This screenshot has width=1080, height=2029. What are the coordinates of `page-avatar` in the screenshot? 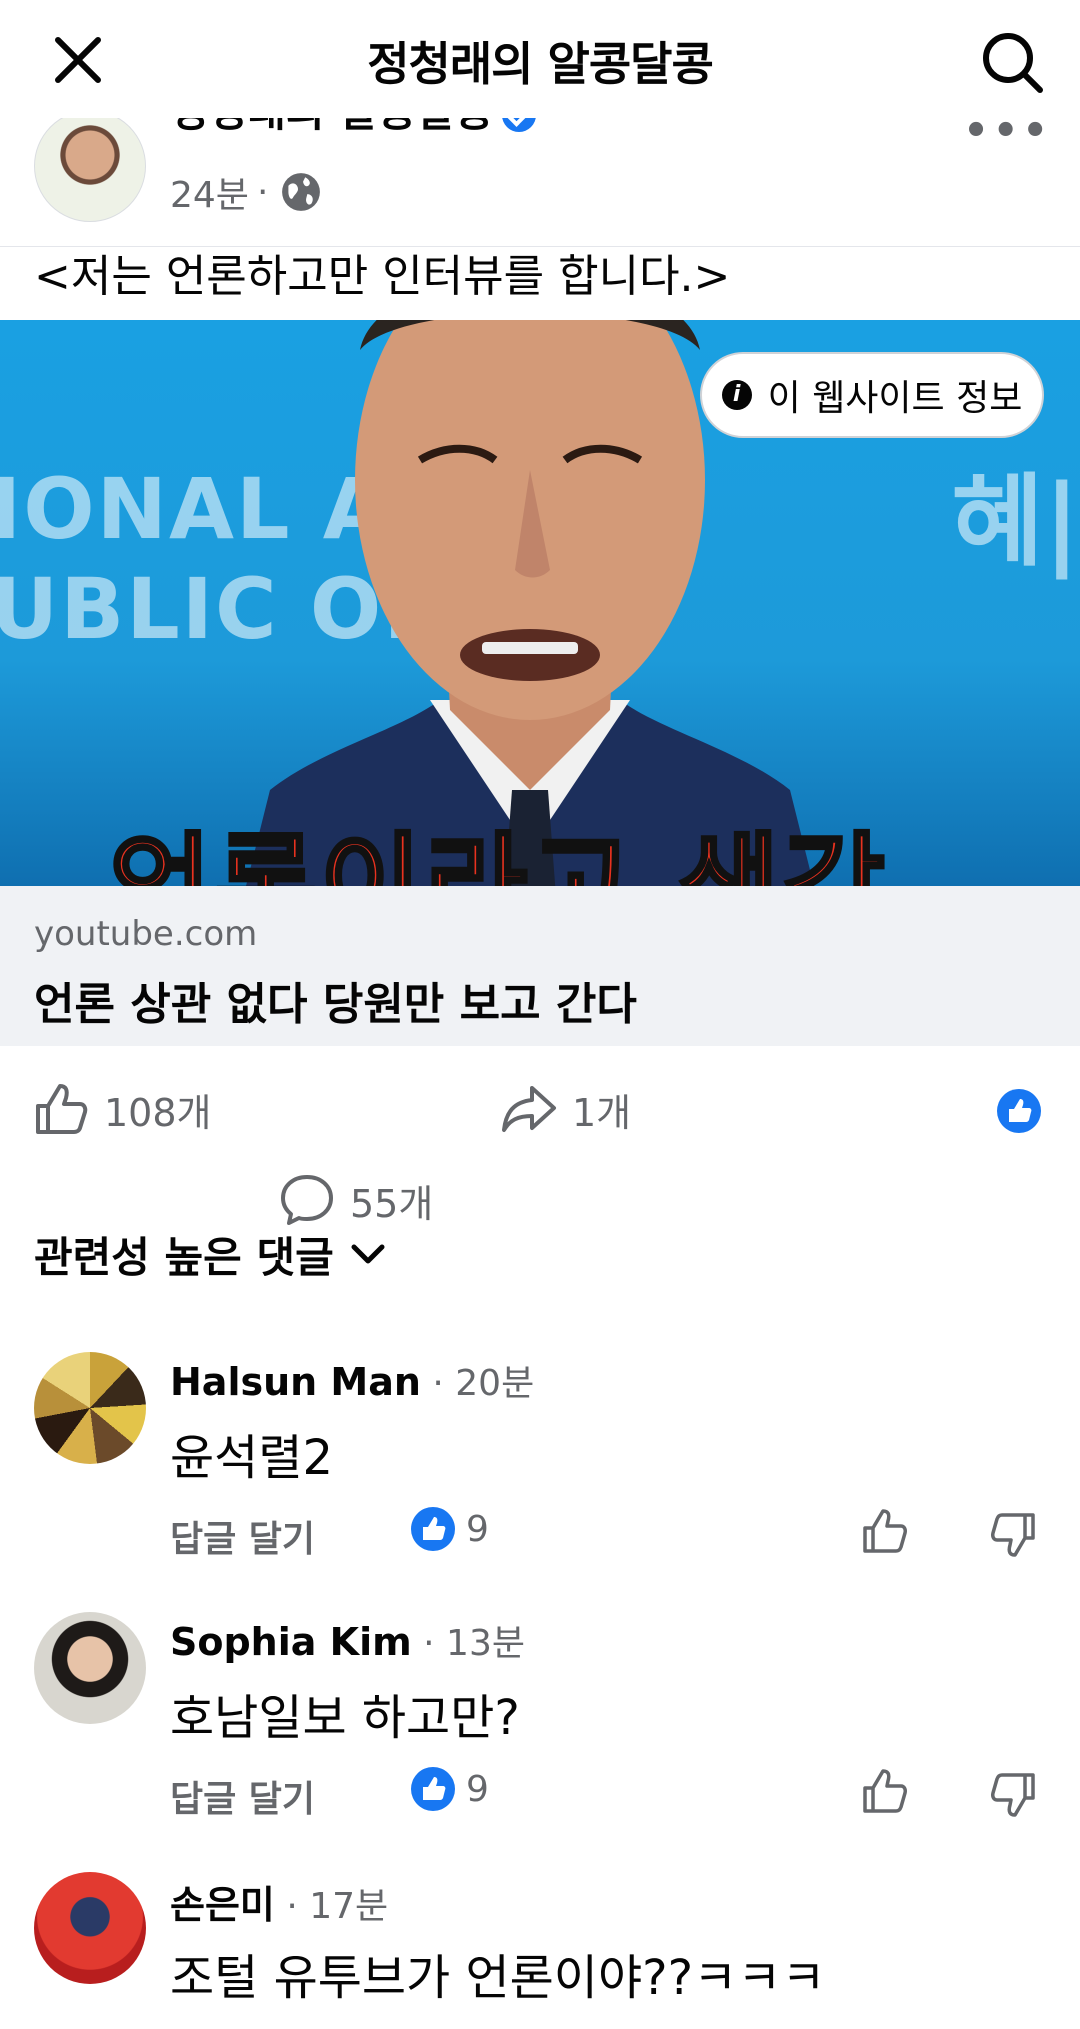 It's located at (90, 166).